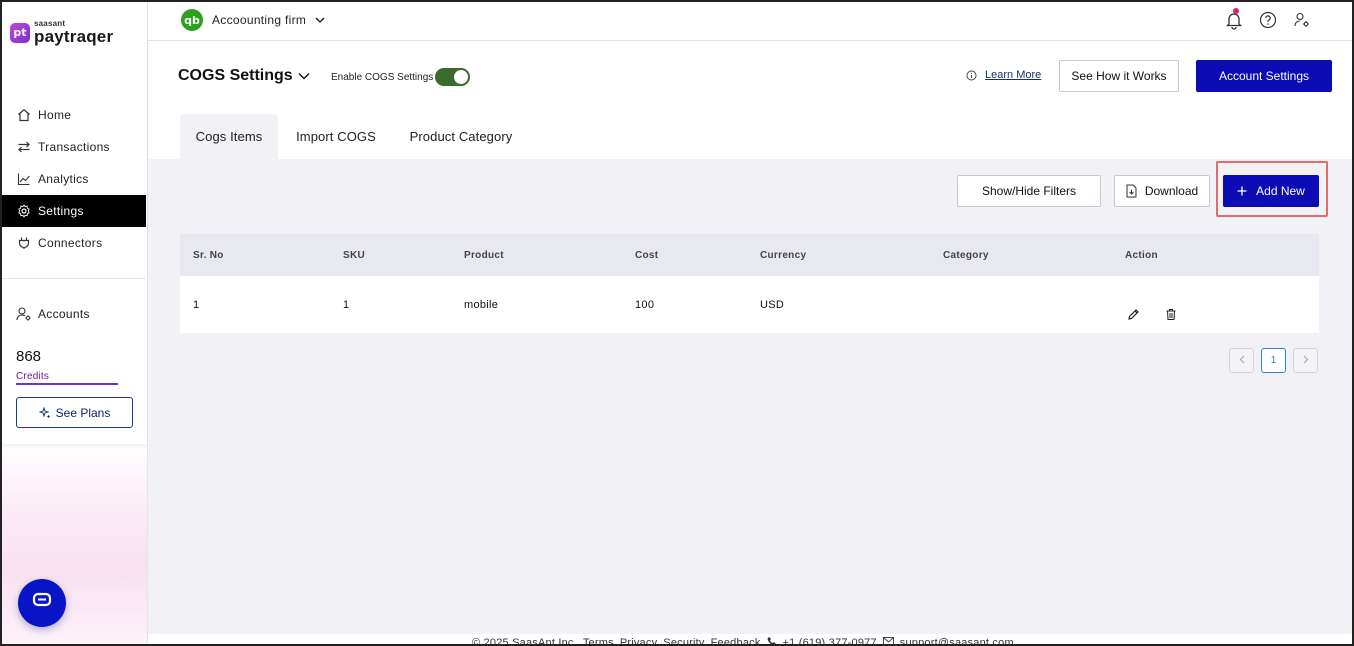 The image size is (1354, 646). Describe the element at coordinates (1273, 360) in the screenshot. I see `pagination-page: 1` at that location.